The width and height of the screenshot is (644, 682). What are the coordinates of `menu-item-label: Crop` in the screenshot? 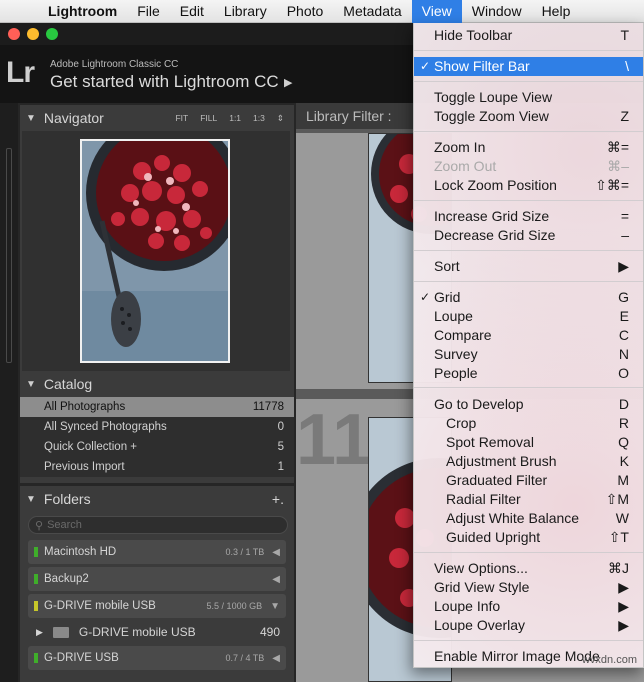 It's located at (461, 423).